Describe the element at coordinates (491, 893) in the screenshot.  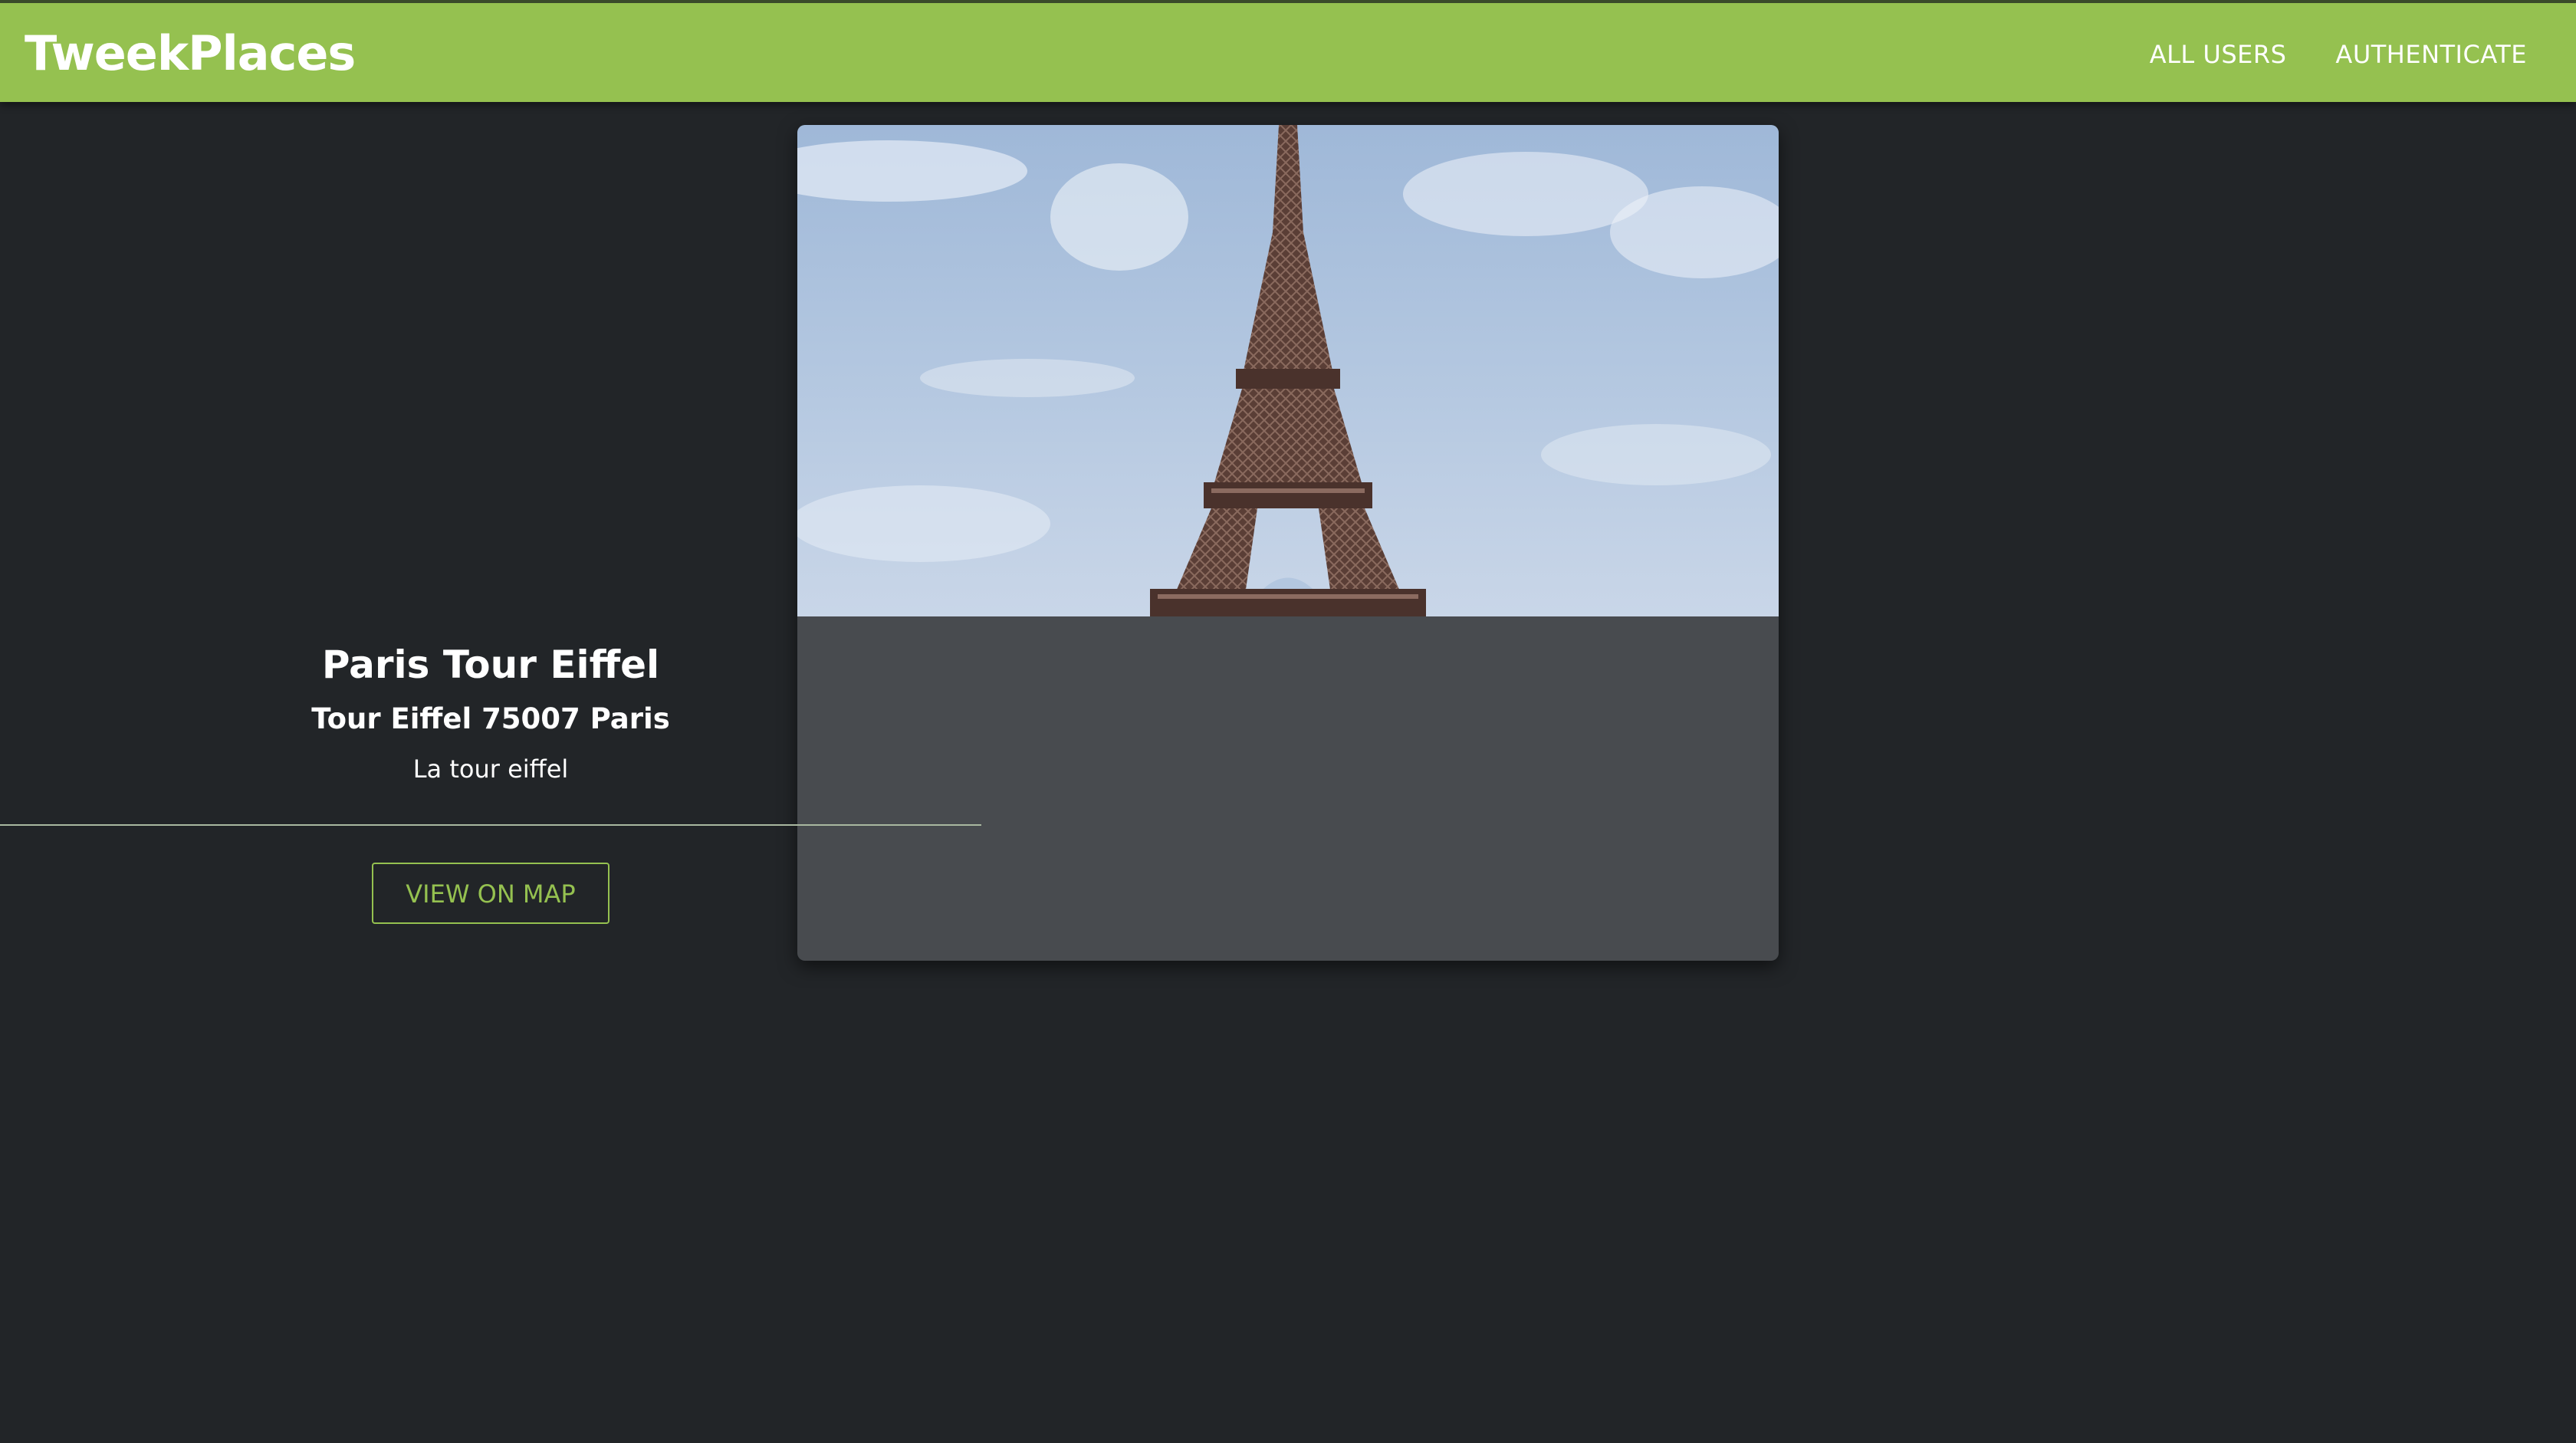
I see `view-on-map-button: VIEW ON MAP` at that location.